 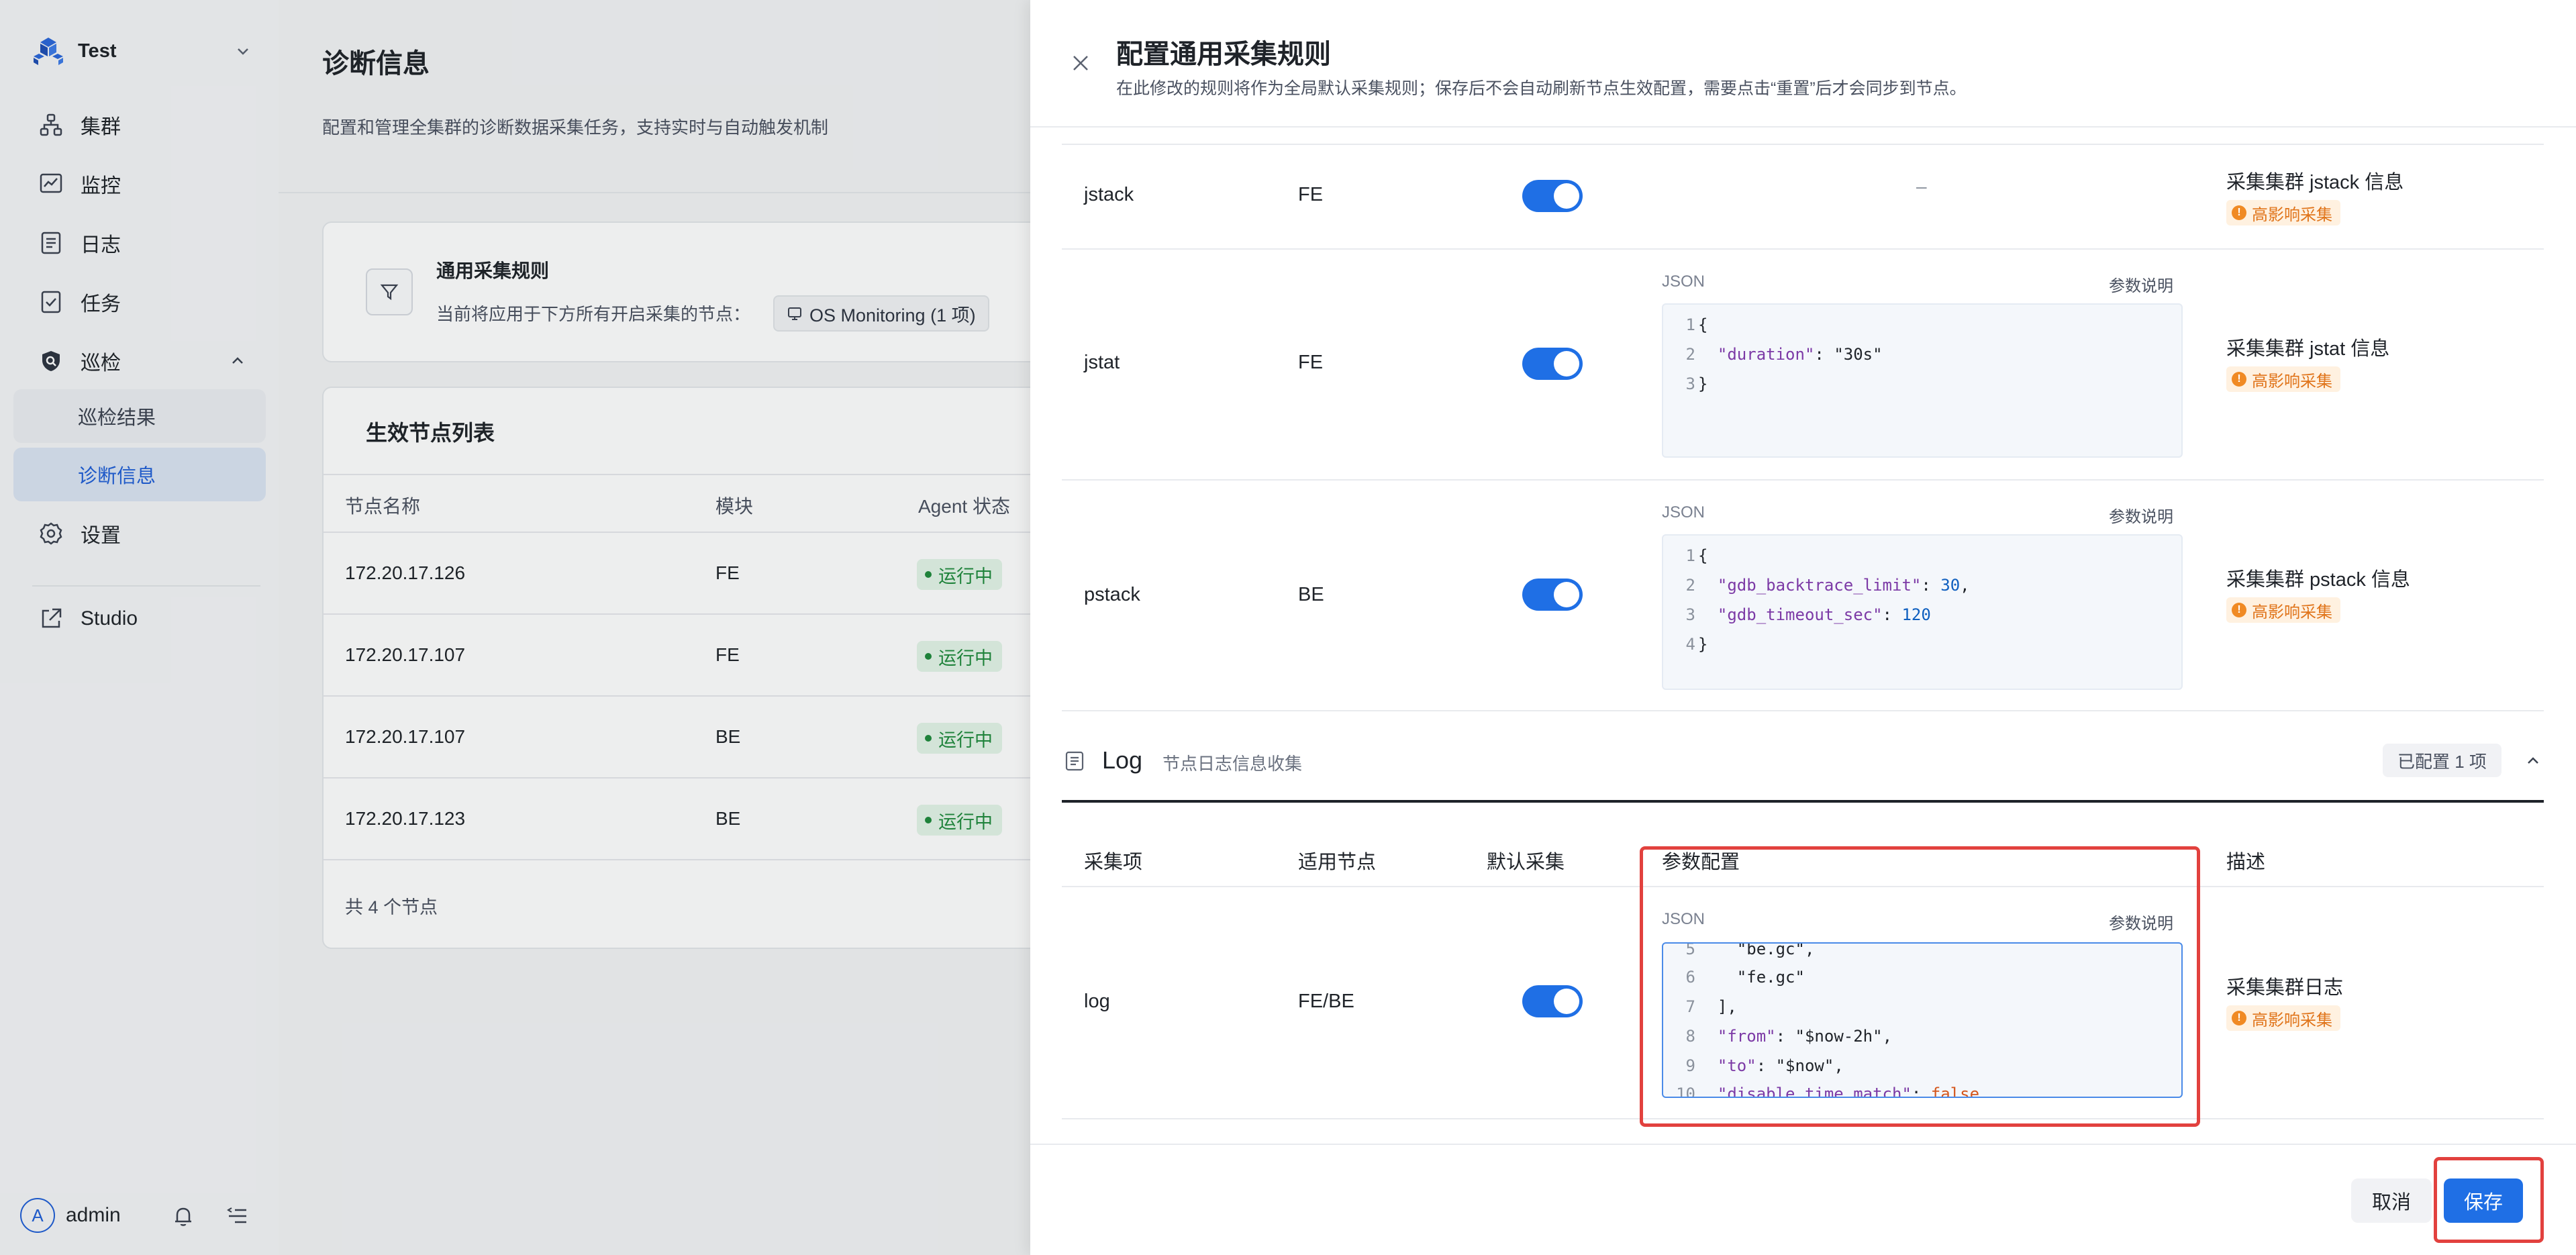 What do you see at coordinates (2318, 580) in the screenshot?
I see `collect-item-description: 采集集群 pstack 信息` at bounding box center [2318, 580].